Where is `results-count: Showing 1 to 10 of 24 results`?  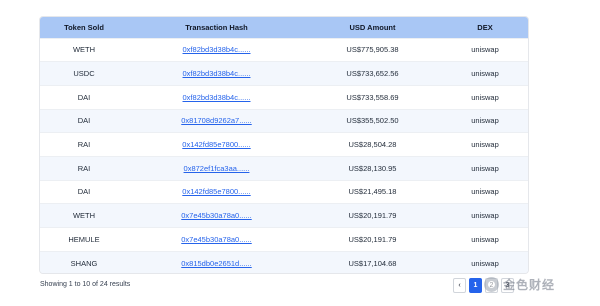 results-count: Showing 1 to 10 of 24 results is located at coordinates (85, 284).